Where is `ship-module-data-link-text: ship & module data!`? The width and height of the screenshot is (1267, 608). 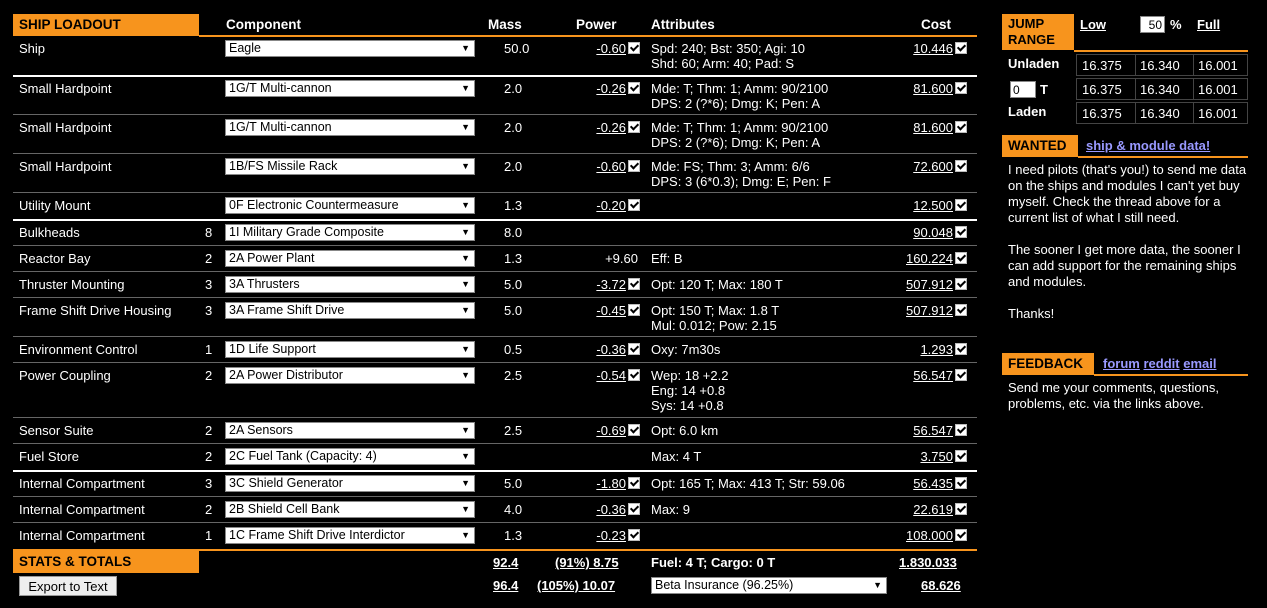
ship-module-data-link-text: ship & module data! is located at coordinates (1148, 145).